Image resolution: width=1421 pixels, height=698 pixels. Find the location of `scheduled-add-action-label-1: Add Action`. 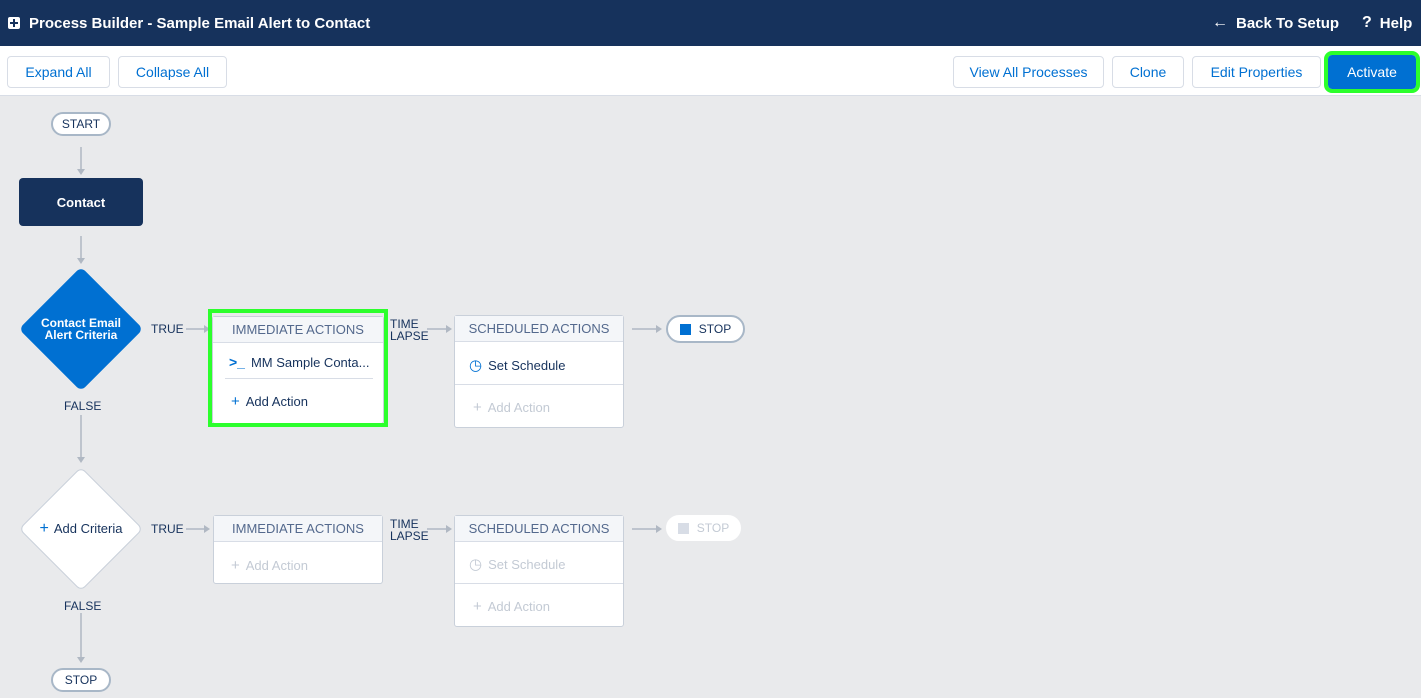

scheduled-add-action-label-1: Add Action is located at coordinates (518, 407).